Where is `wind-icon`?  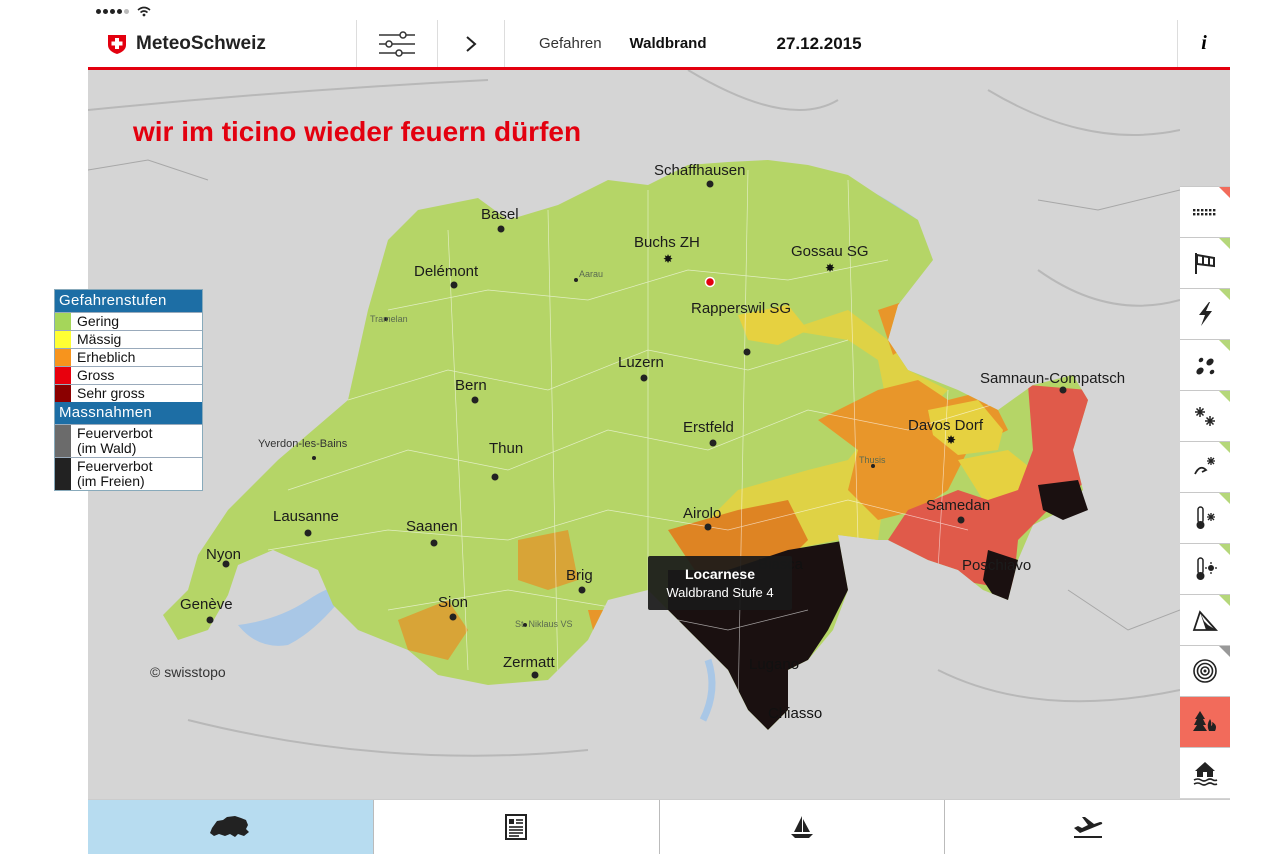
wind-icon is located at coordinates (1205, 263).